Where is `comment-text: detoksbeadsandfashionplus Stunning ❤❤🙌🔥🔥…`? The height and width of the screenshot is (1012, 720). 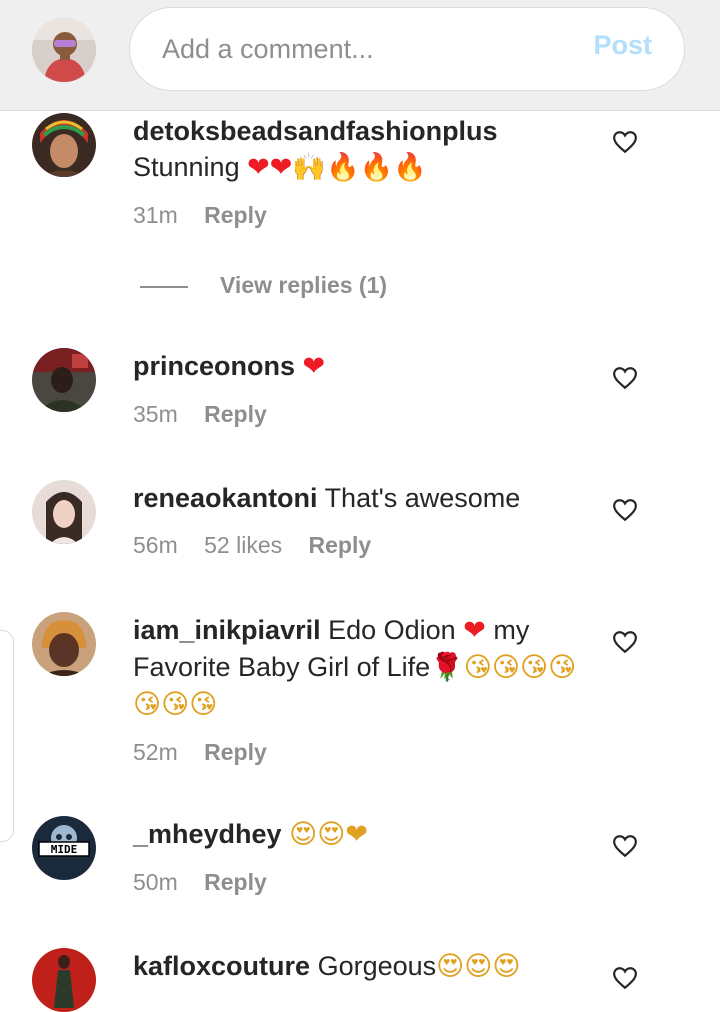
comment-text: detoksbeadsandfashionplus Stunning ❤❤🙌🔥🔥… is located at coordinates (363, 149).